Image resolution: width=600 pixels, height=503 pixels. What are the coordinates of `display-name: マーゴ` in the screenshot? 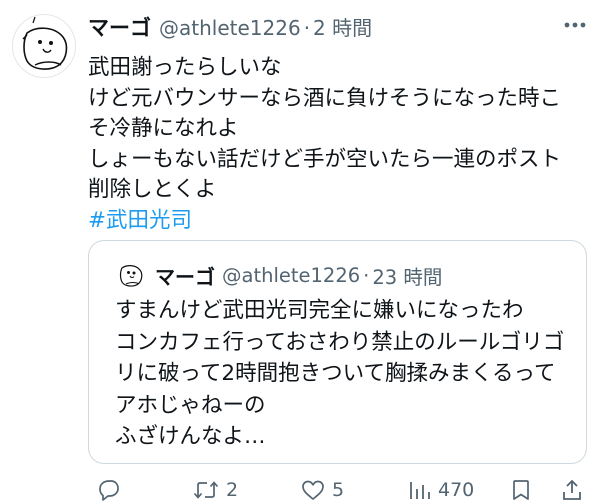 It's located at (119, 27).